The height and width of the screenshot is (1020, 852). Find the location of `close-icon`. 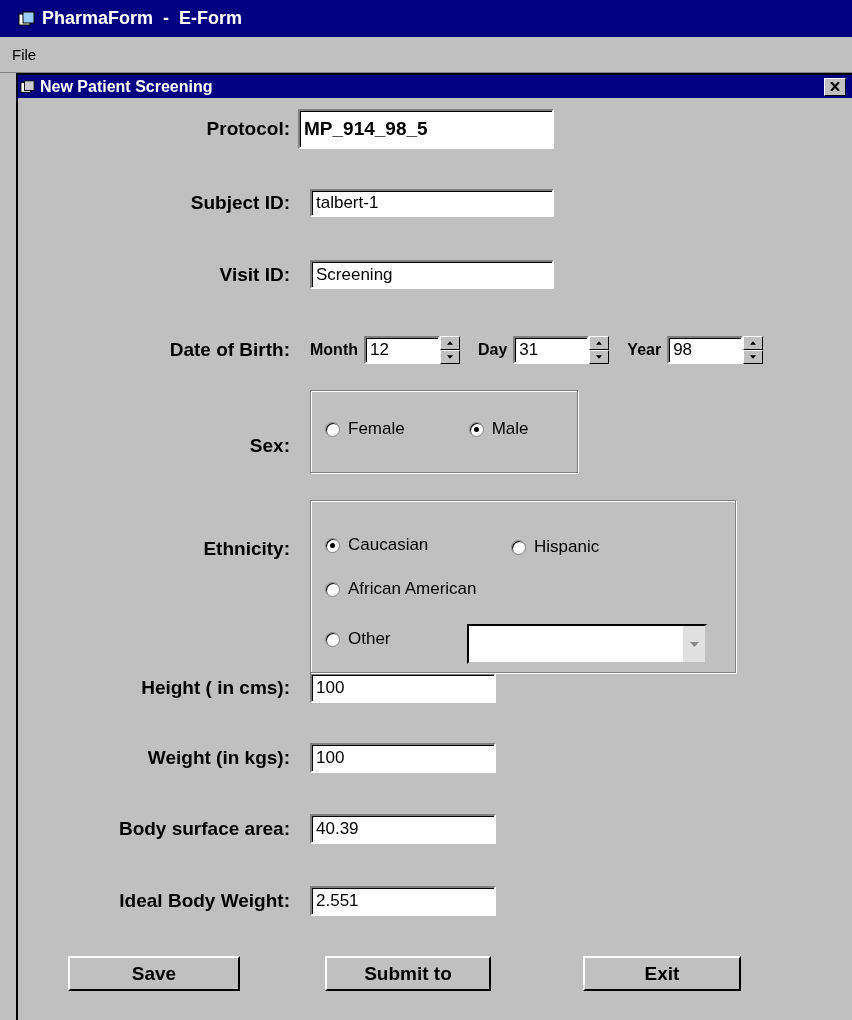

close-icon is located at coordinates (835, 86).